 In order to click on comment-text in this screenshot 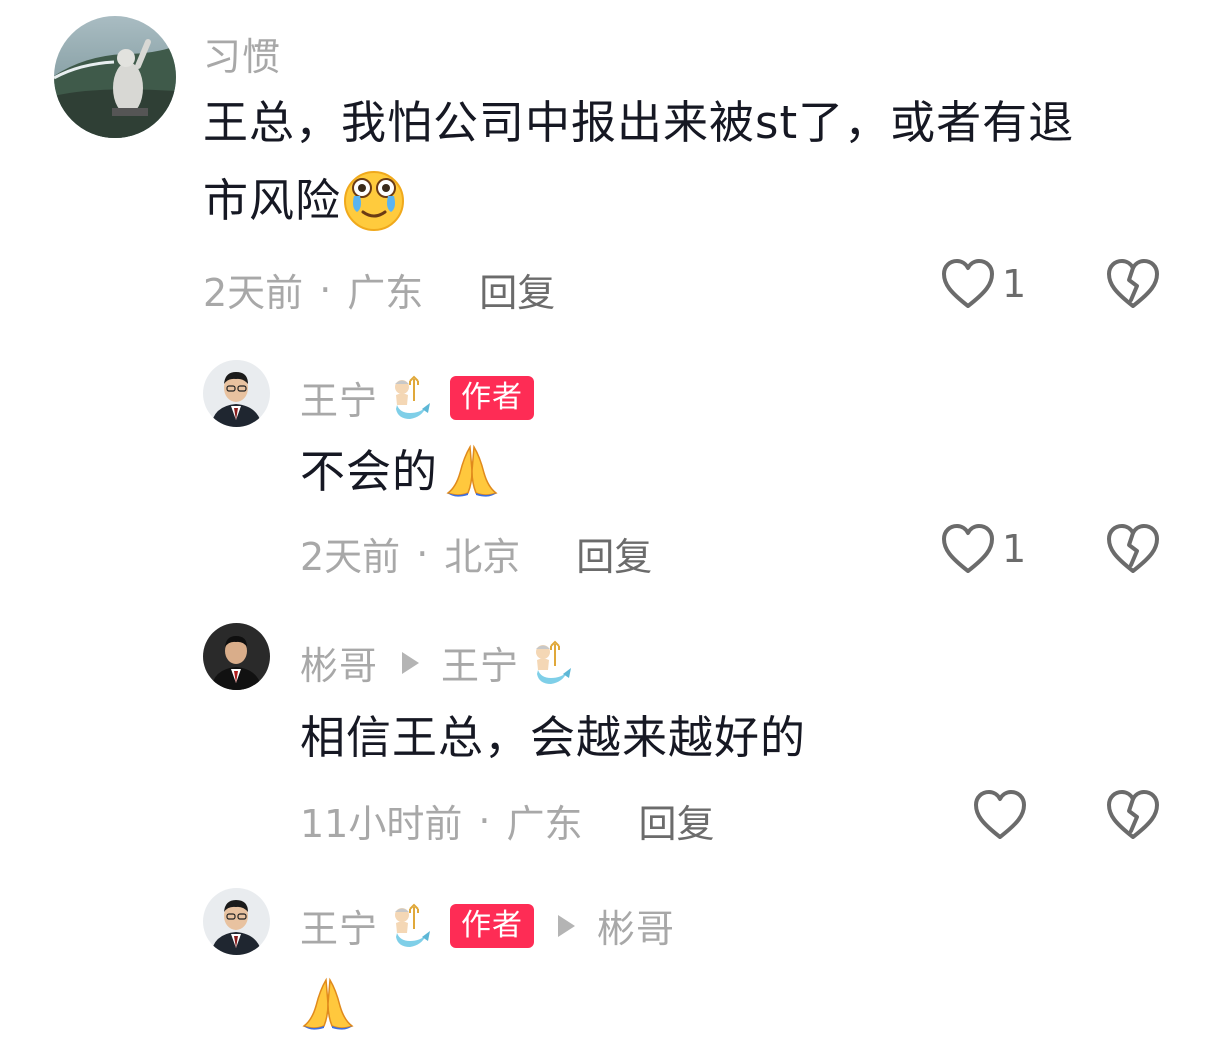, I will do `click(328, 1001)`.